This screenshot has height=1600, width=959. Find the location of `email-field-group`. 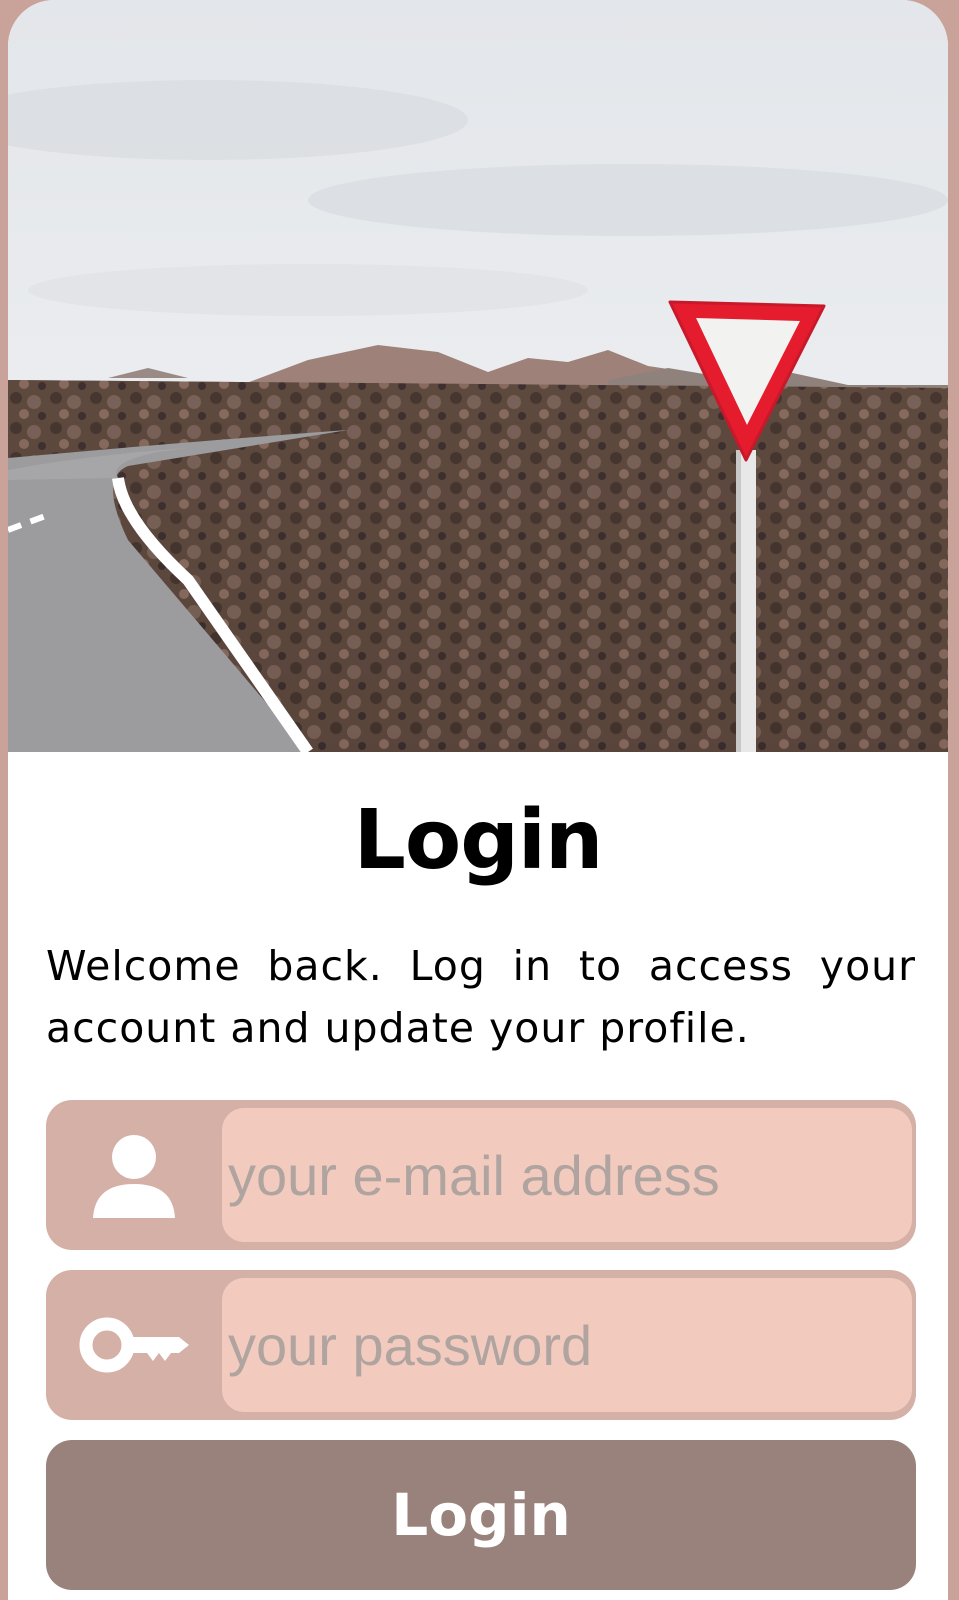

email-field-group is located at coordinates (481, 1175).